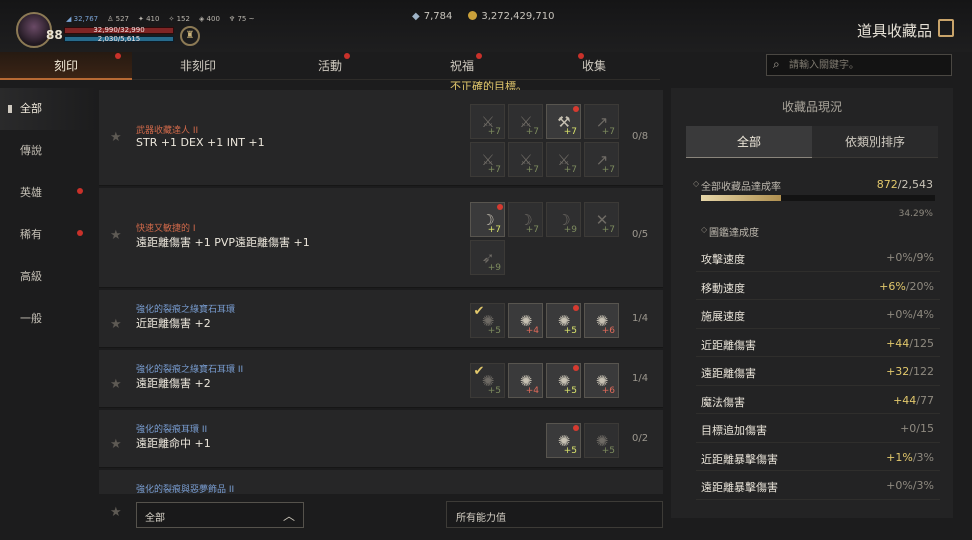 Image resolution: width=972 pixels, height=540 pixels. Describe the element at coordinates (946, 28) in the screenshot. I see `exit-icon` at that location.